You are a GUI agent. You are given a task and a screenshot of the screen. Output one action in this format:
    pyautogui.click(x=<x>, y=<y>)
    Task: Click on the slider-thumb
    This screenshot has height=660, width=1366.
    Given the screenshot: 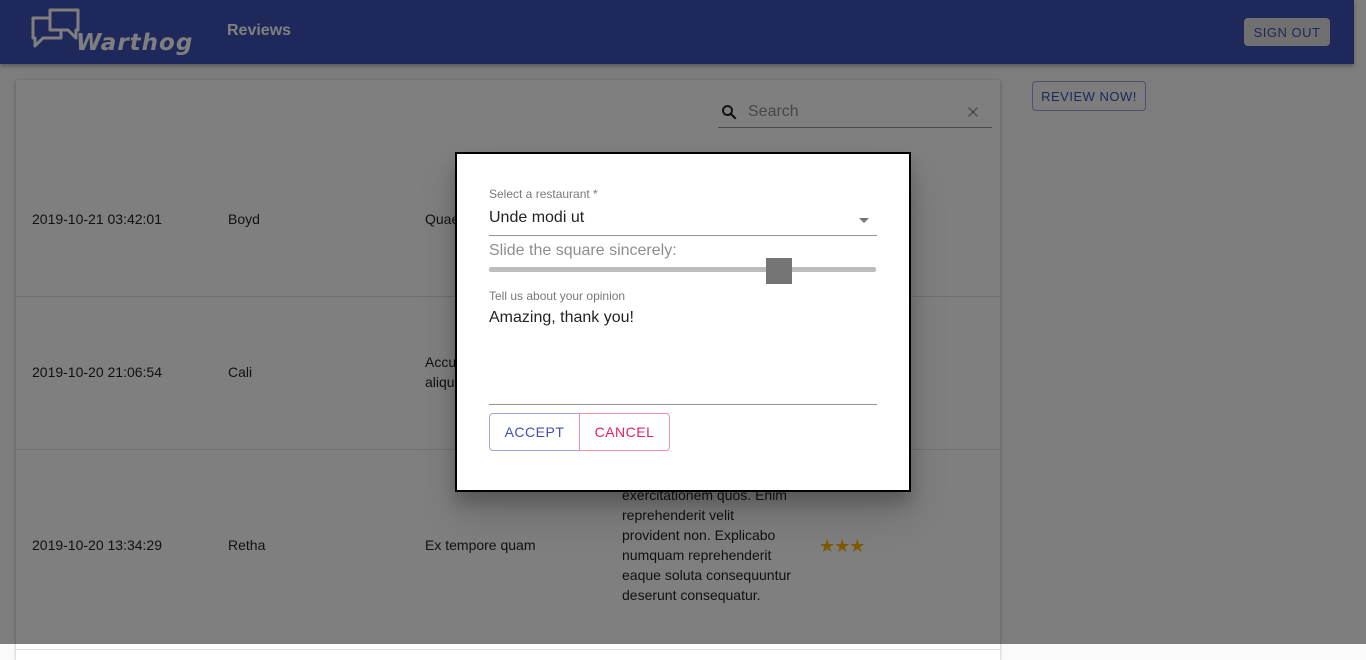 What is the action you would take?
    pyautogui.click(x=779, y=271)
    